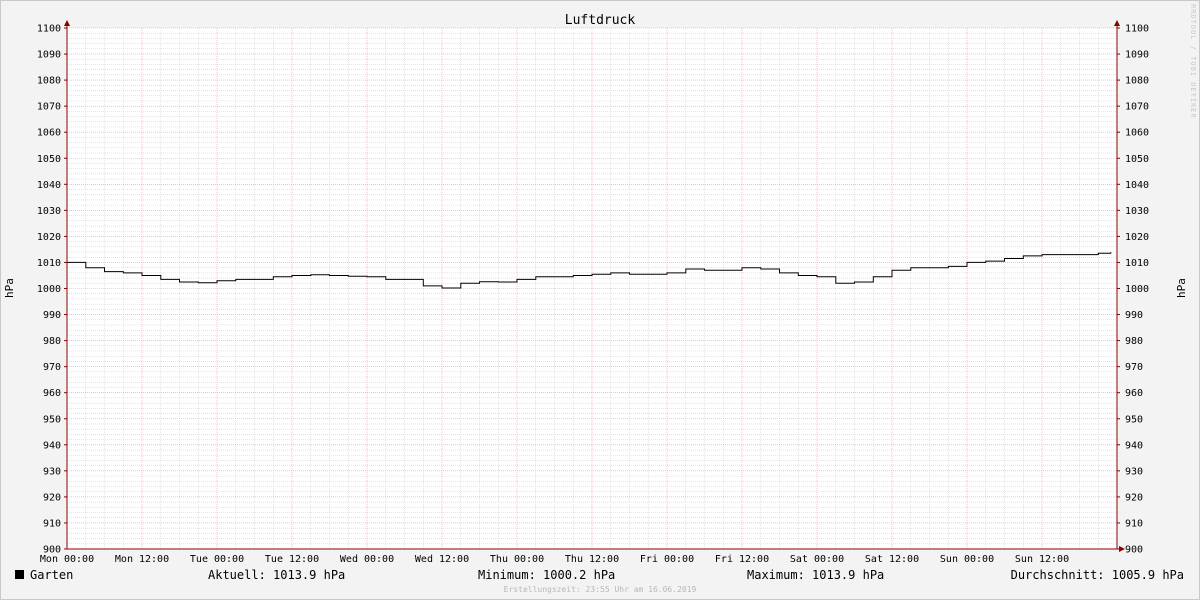 The width and height of the screenshot is (1200, 600). Describe the element at coordinates (600, 589) in the screenshot. I see `creation-time-footer: Erstellungszeit: 23:55 Uhr am 16.06.2019` at that location.